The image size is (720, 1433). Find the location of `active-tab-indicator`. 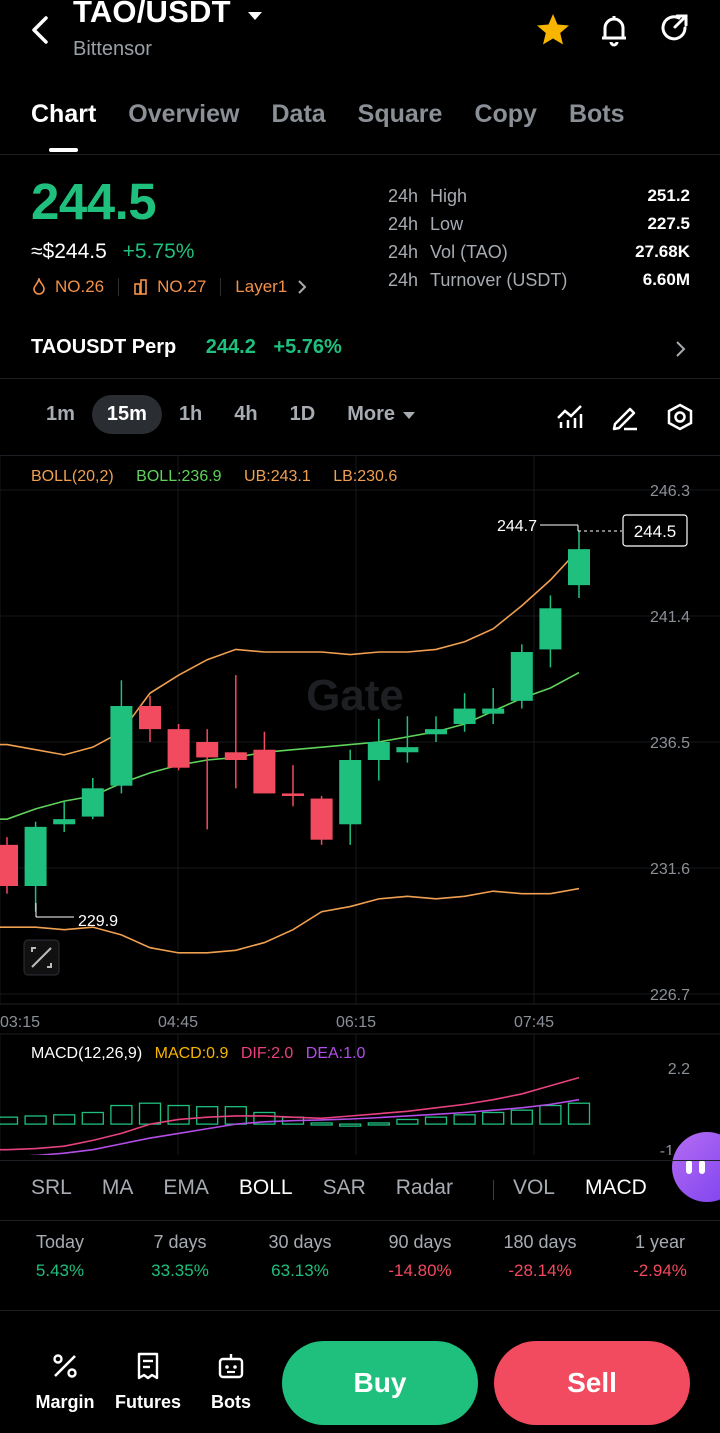

active-tab-indicator is located at coordinates (63, 150).